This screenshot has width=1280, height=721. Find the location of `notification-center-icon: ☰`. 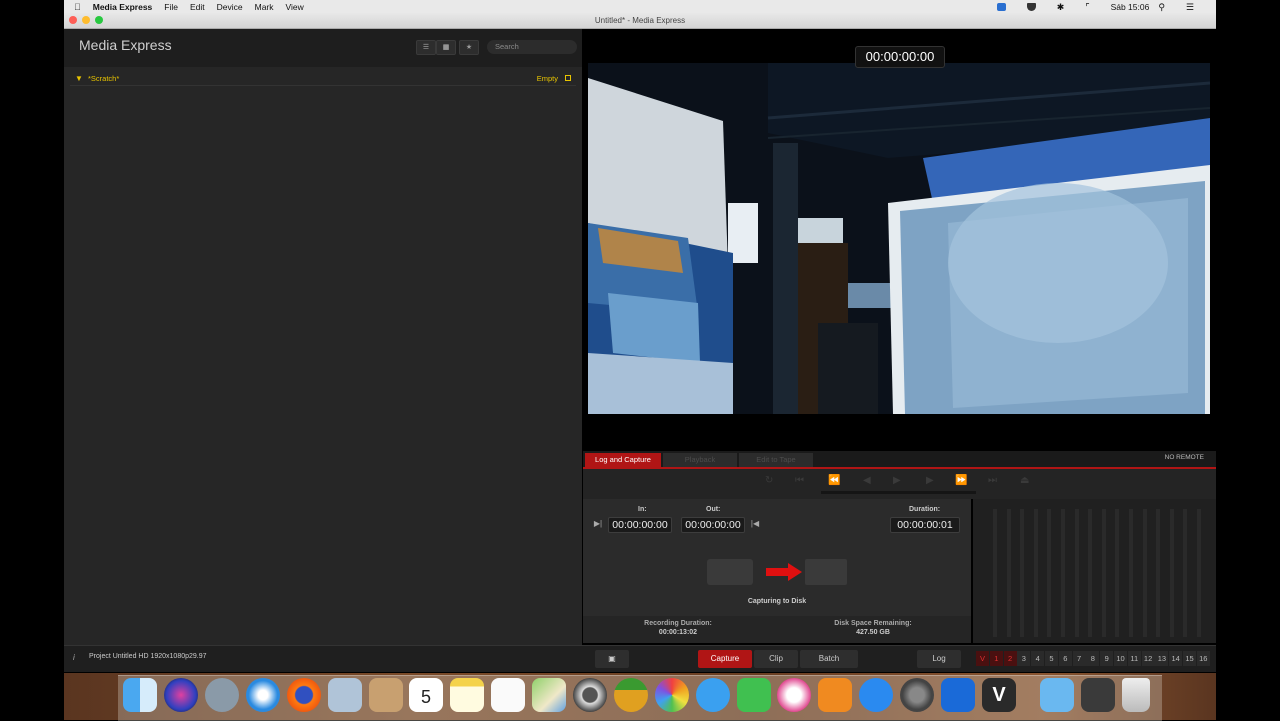

notification-center-icon: ☰ is located at coordinates (1190, 6).